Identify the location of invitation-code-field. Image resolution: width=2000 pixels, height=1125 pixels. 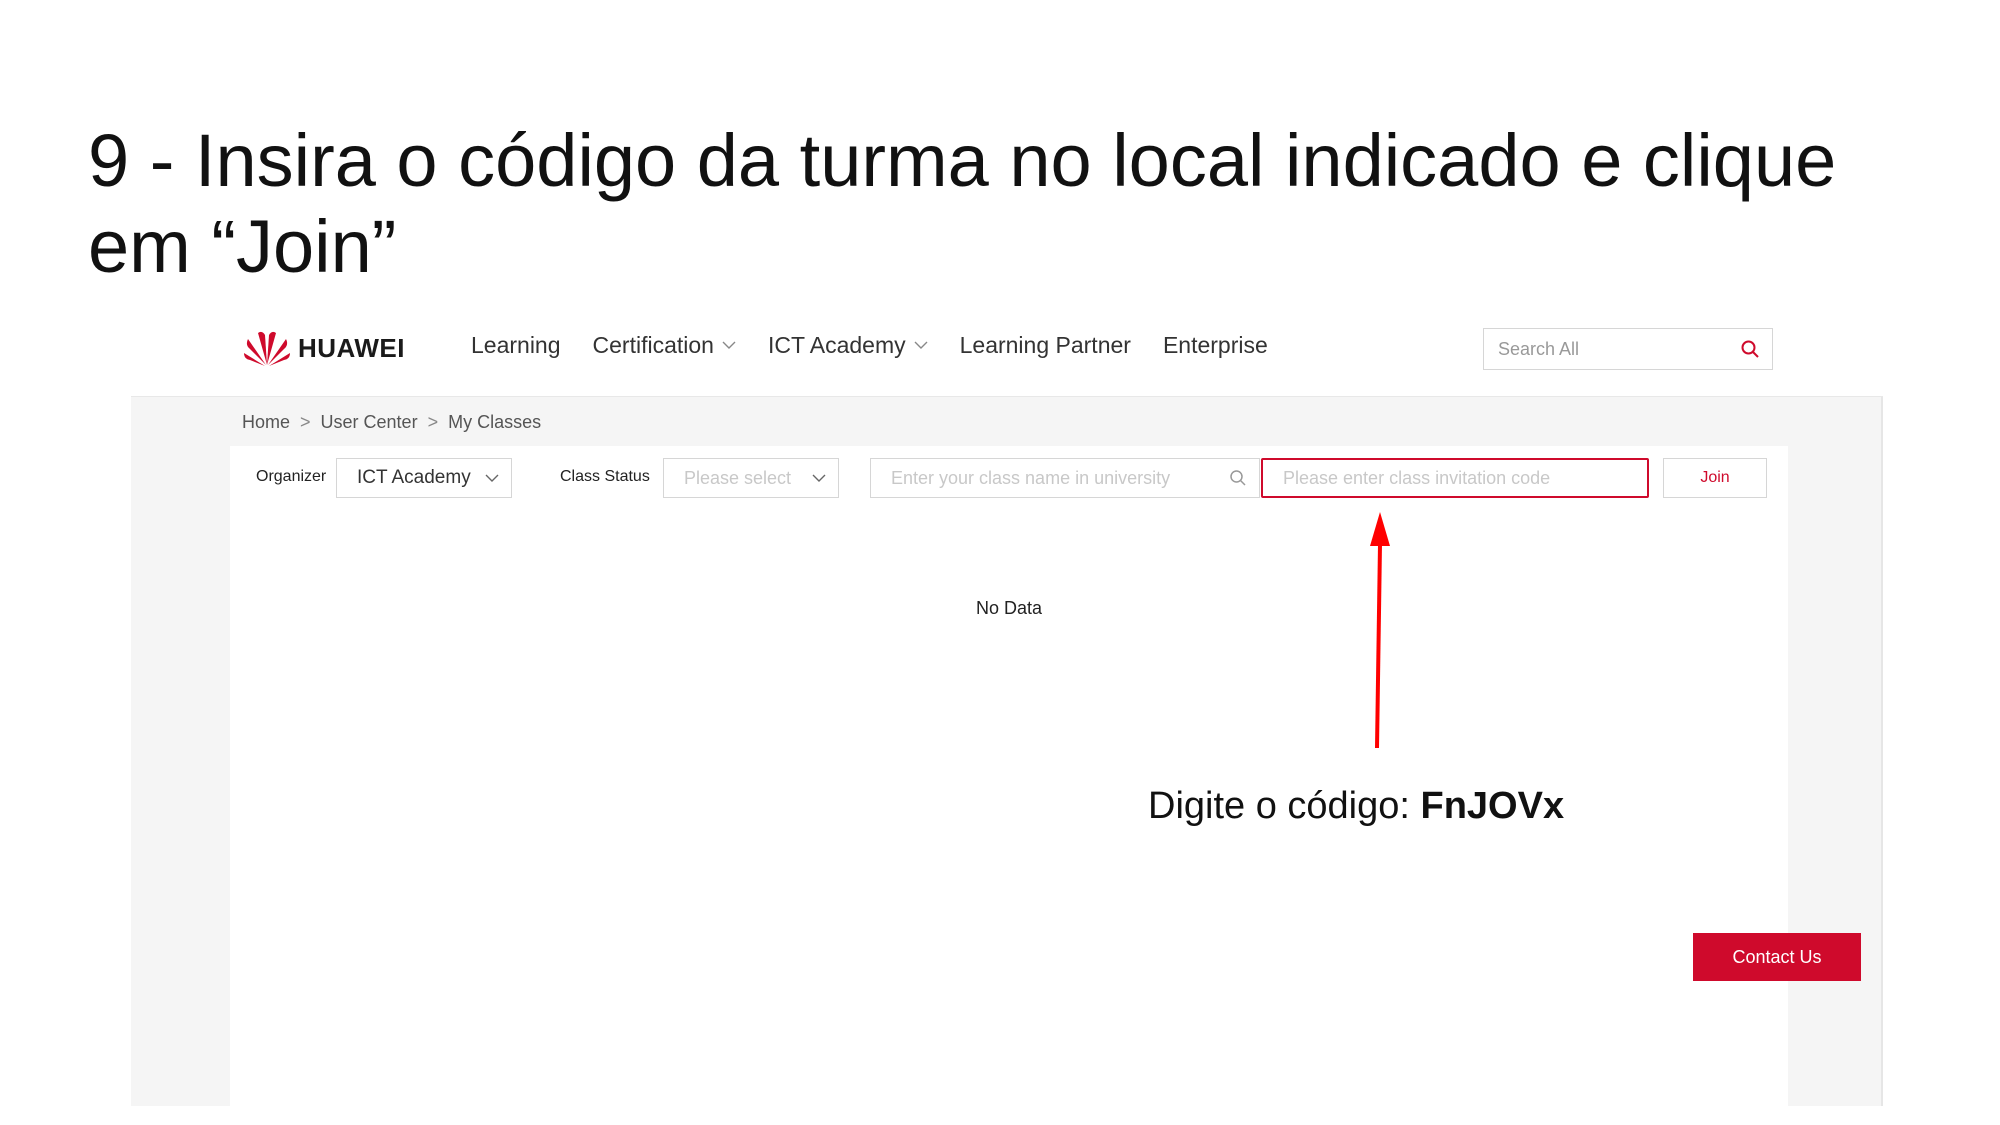
(1455, 478).